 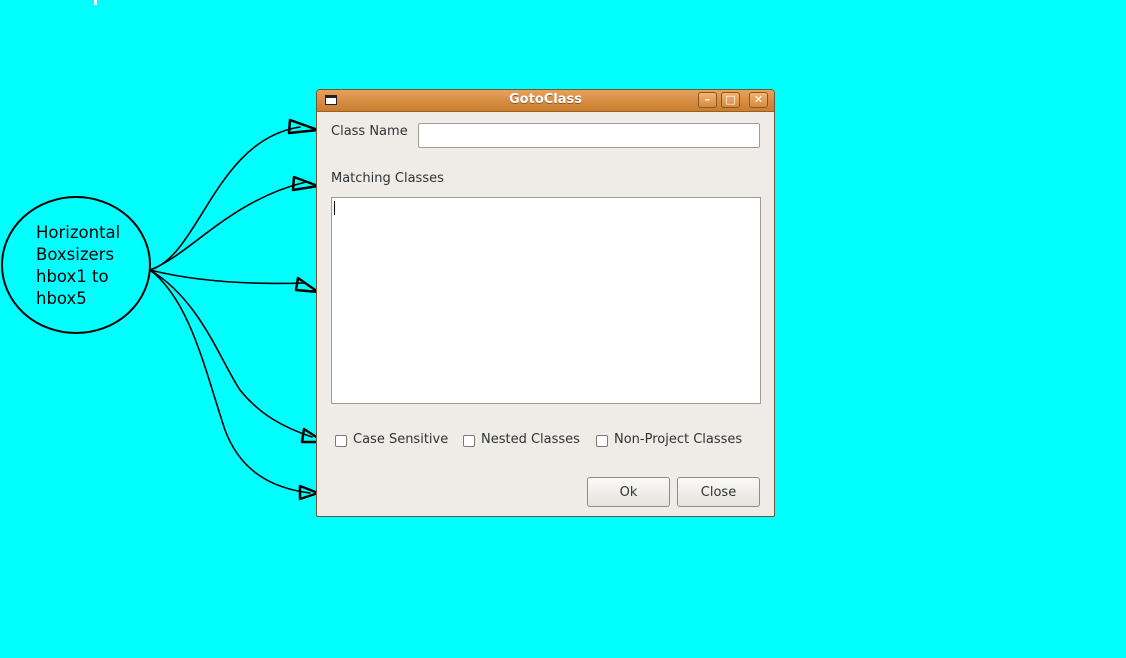 I want to click on close-window-button: ✕, so click(x=758, y=100).